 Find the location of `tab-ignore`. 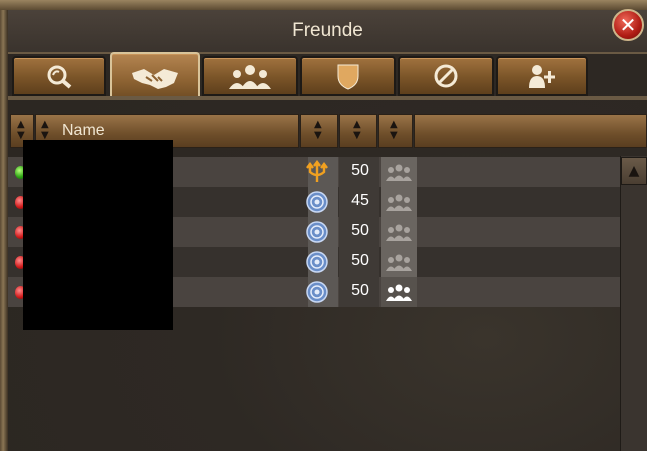

tab-ignore is located at coordinates (446, 76).